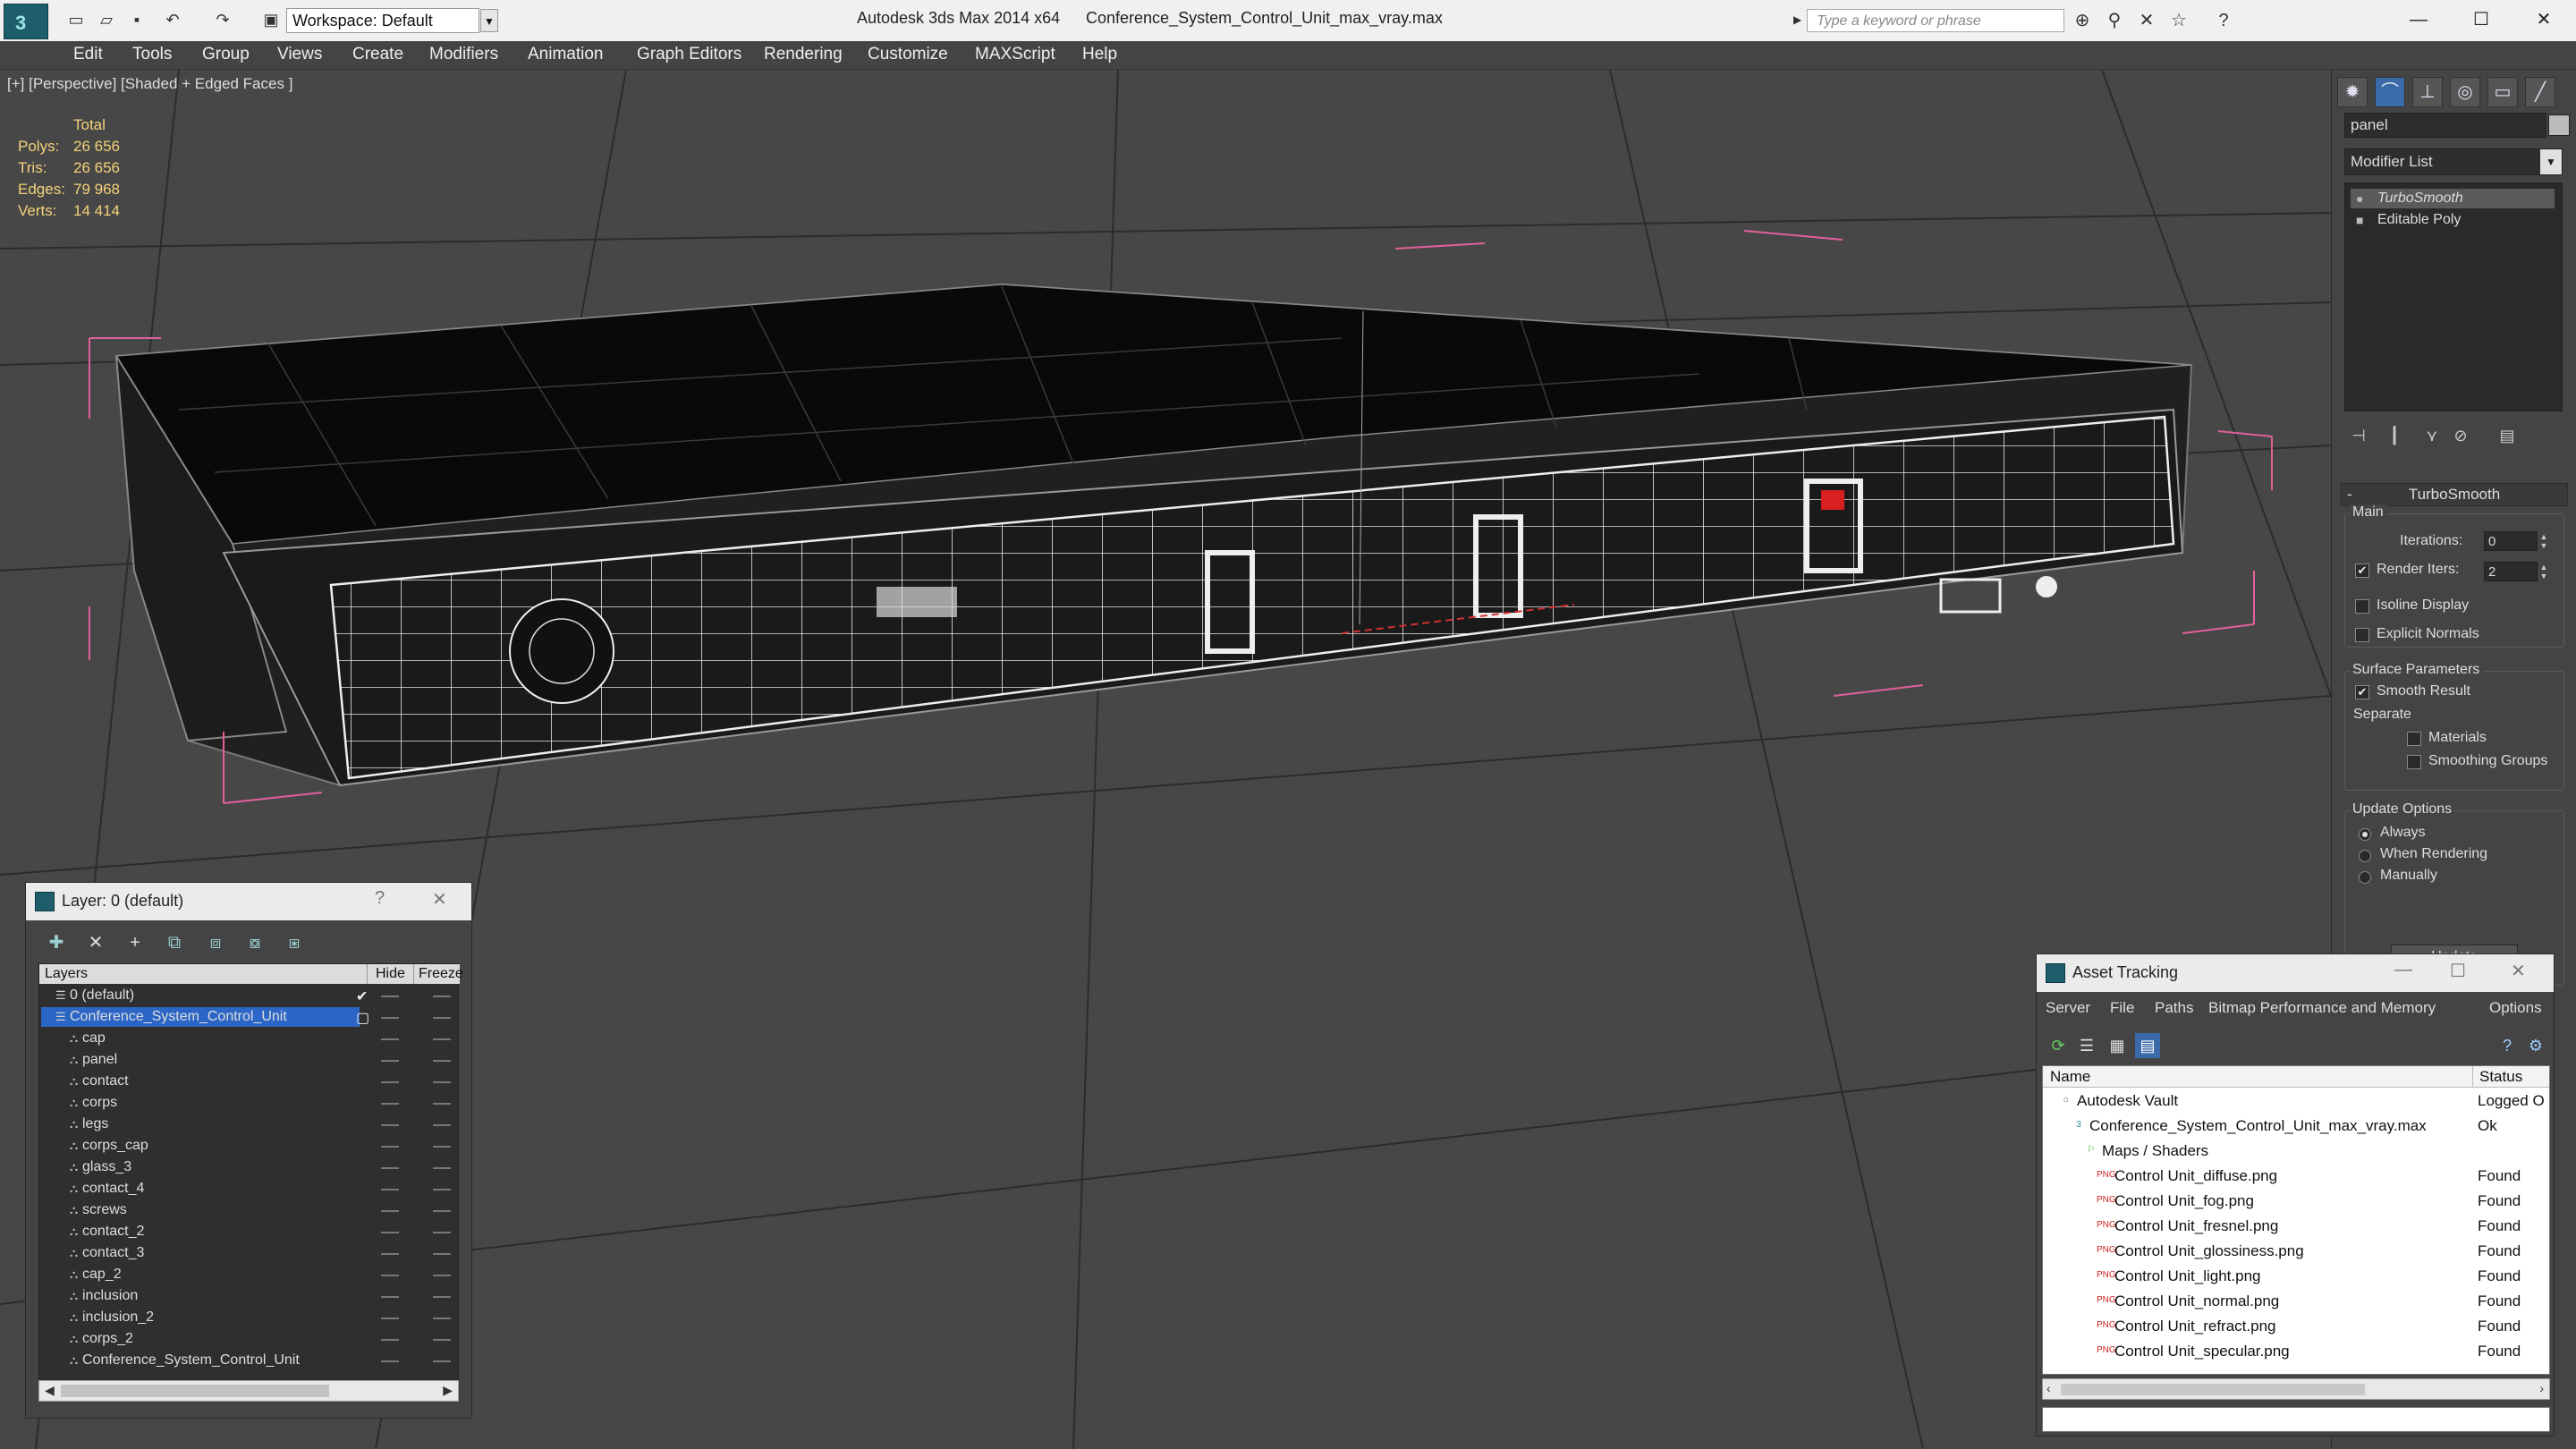  Describe the element at coordinates (66, 974) in the screenshot. I see `col-layers: Layers` at that location.